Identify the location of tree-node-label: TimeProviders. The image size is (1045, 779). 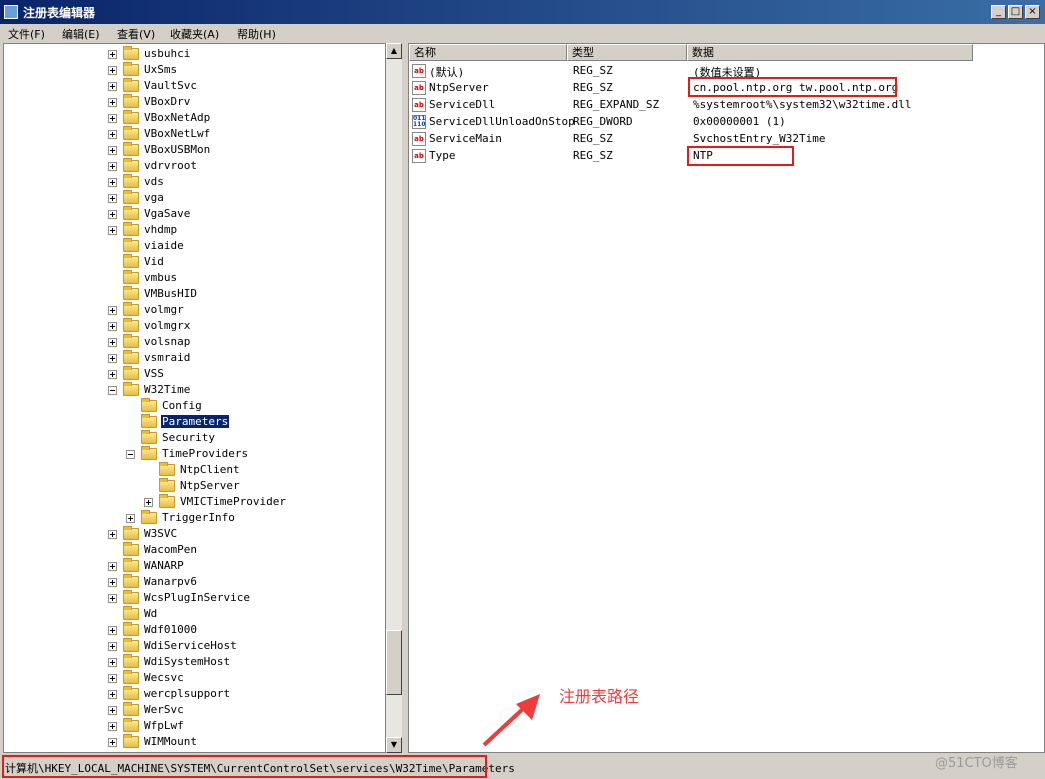
(205, 453).